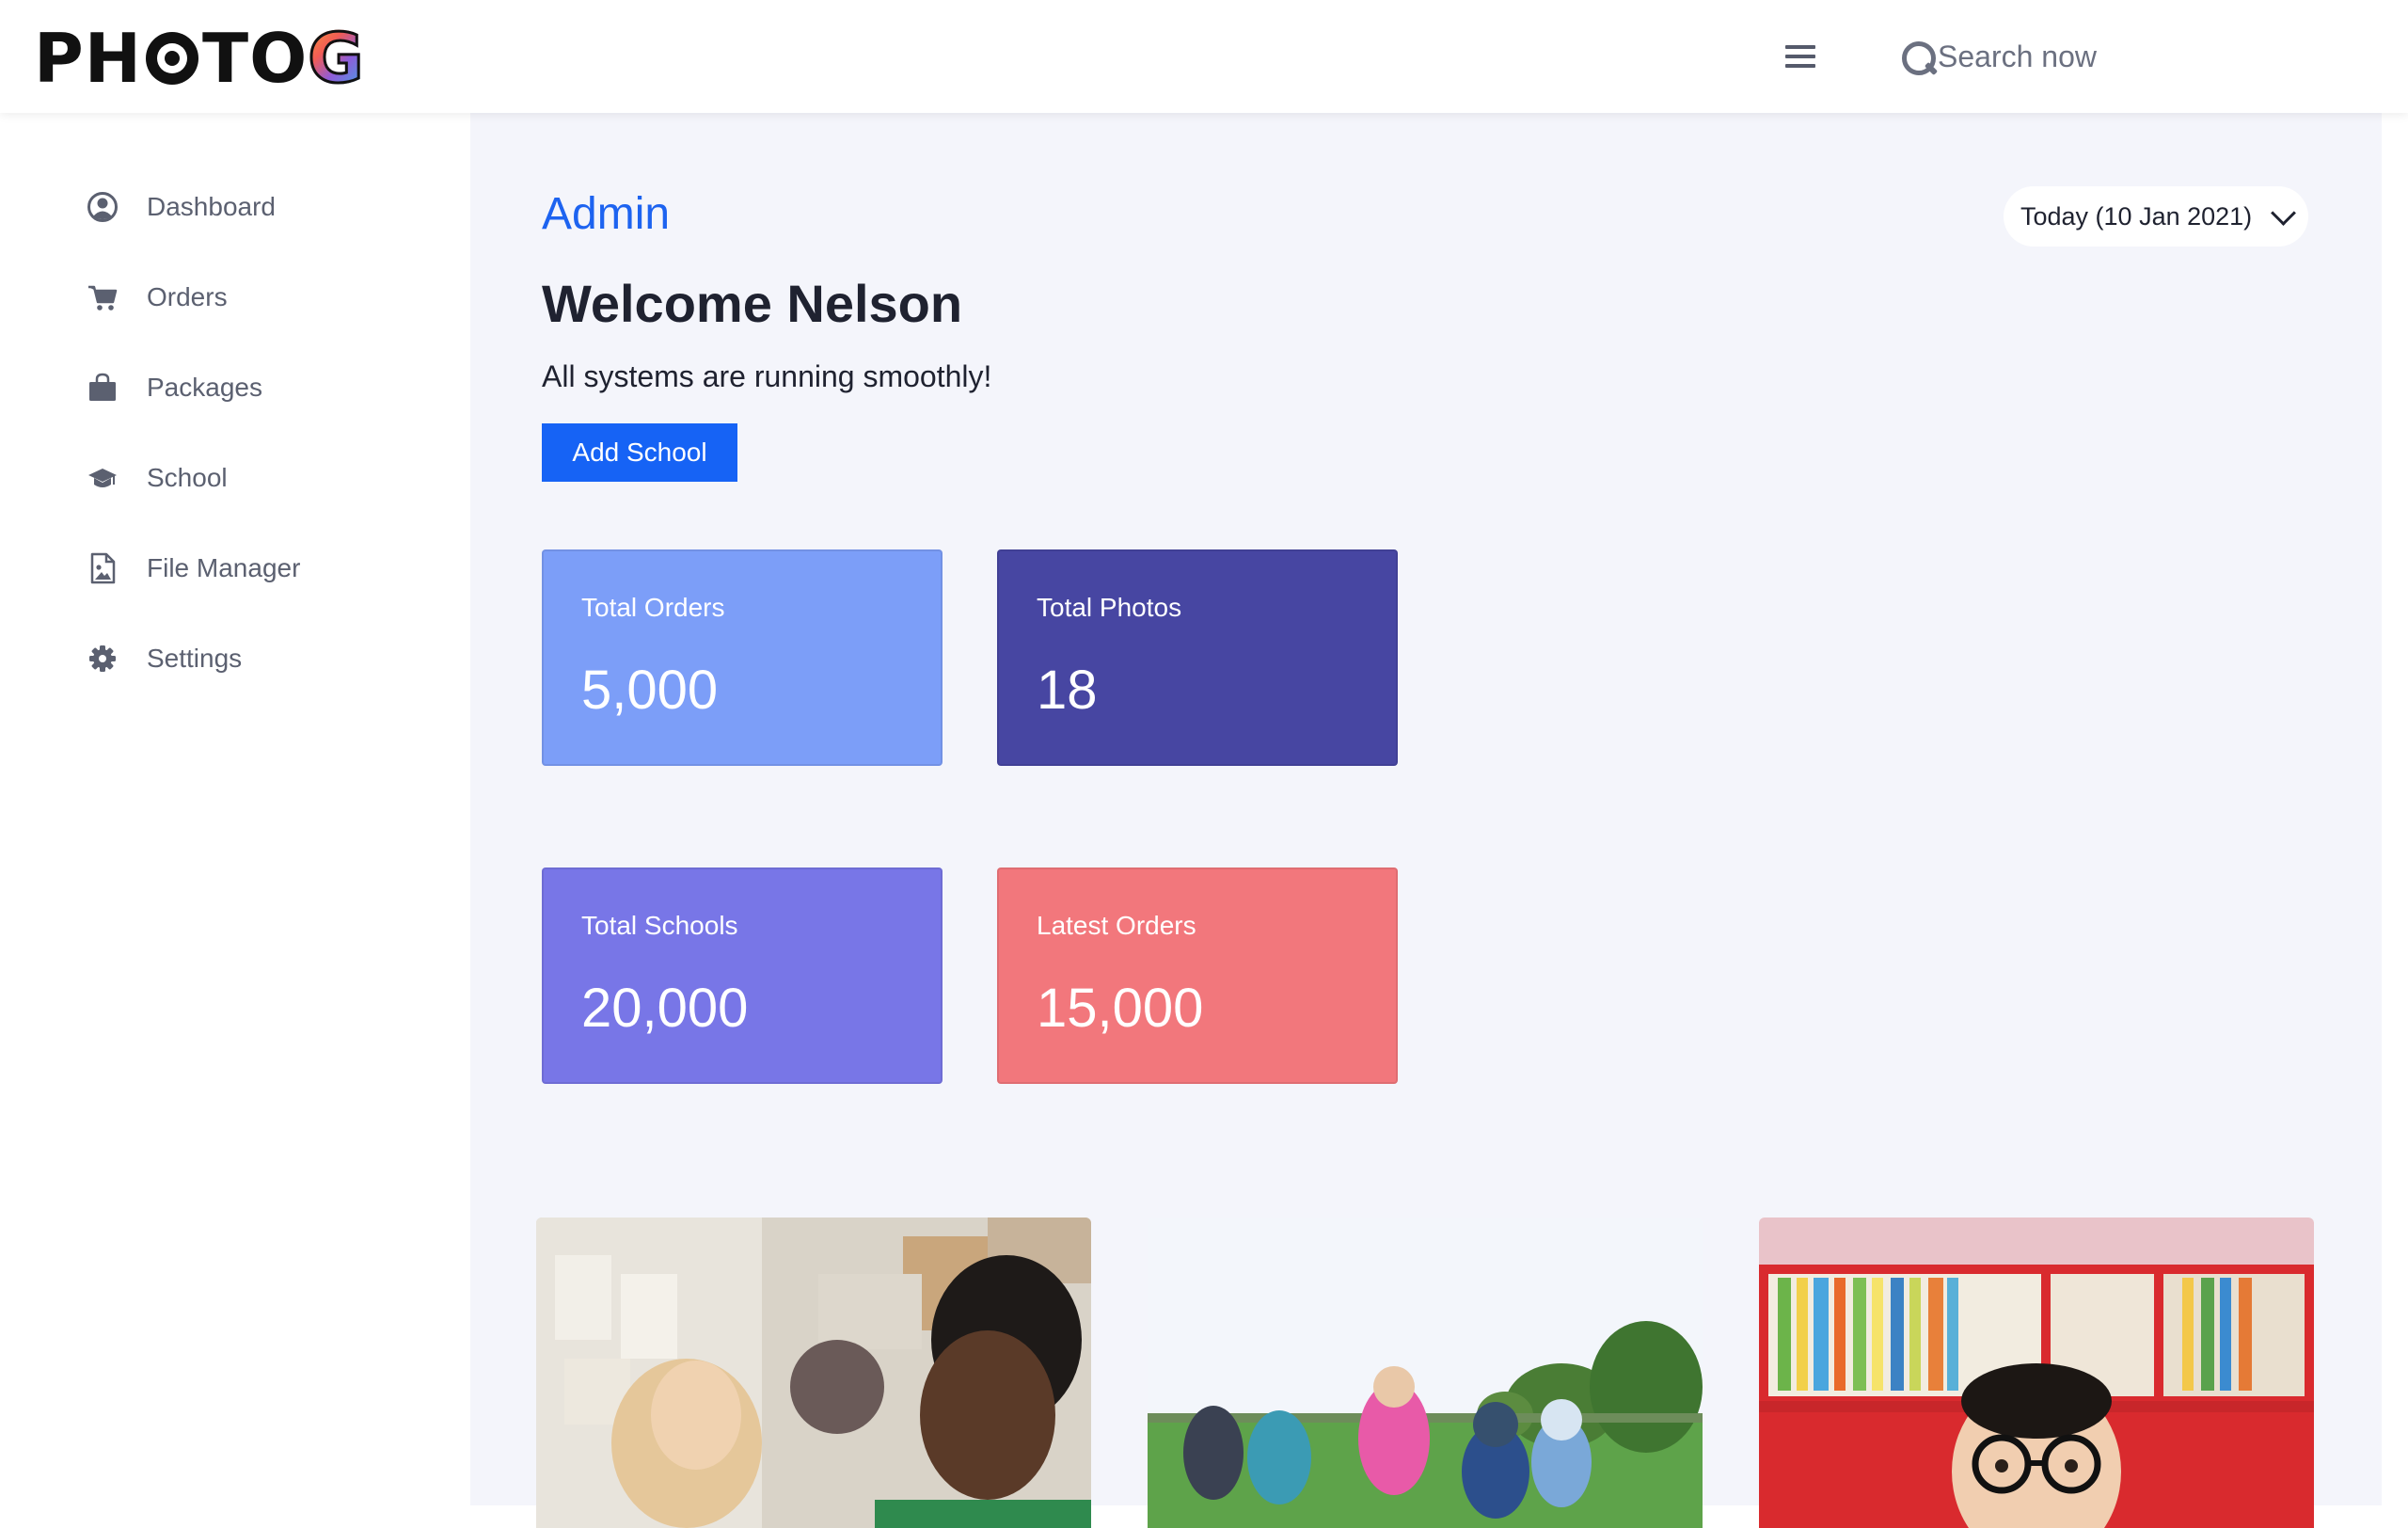  I want to click on stat-value: 5,000, so click(650, 690).